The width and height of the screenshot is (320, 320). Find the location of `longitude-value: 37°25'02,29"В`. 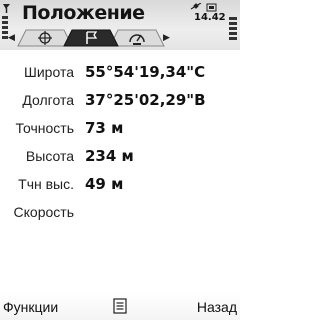

longitude-value: 37°25'02,29"В is located at coordinates (145, 100).